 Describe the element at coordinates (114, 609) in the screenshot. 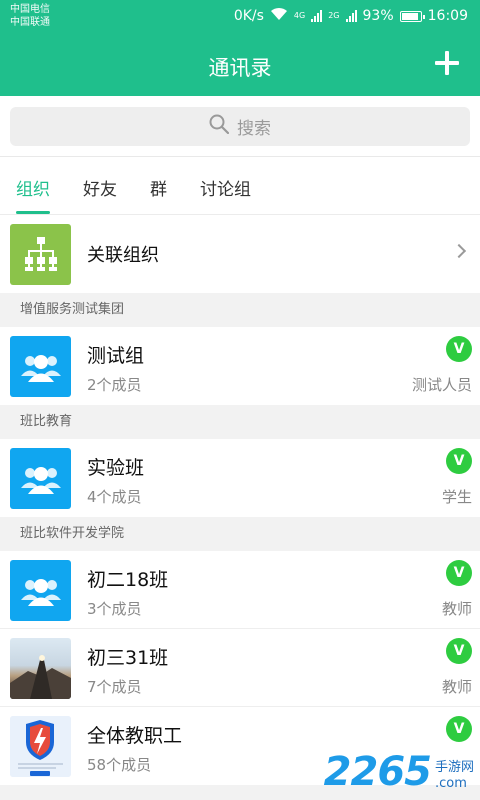

I see `member-count: 3个成员` at that location.